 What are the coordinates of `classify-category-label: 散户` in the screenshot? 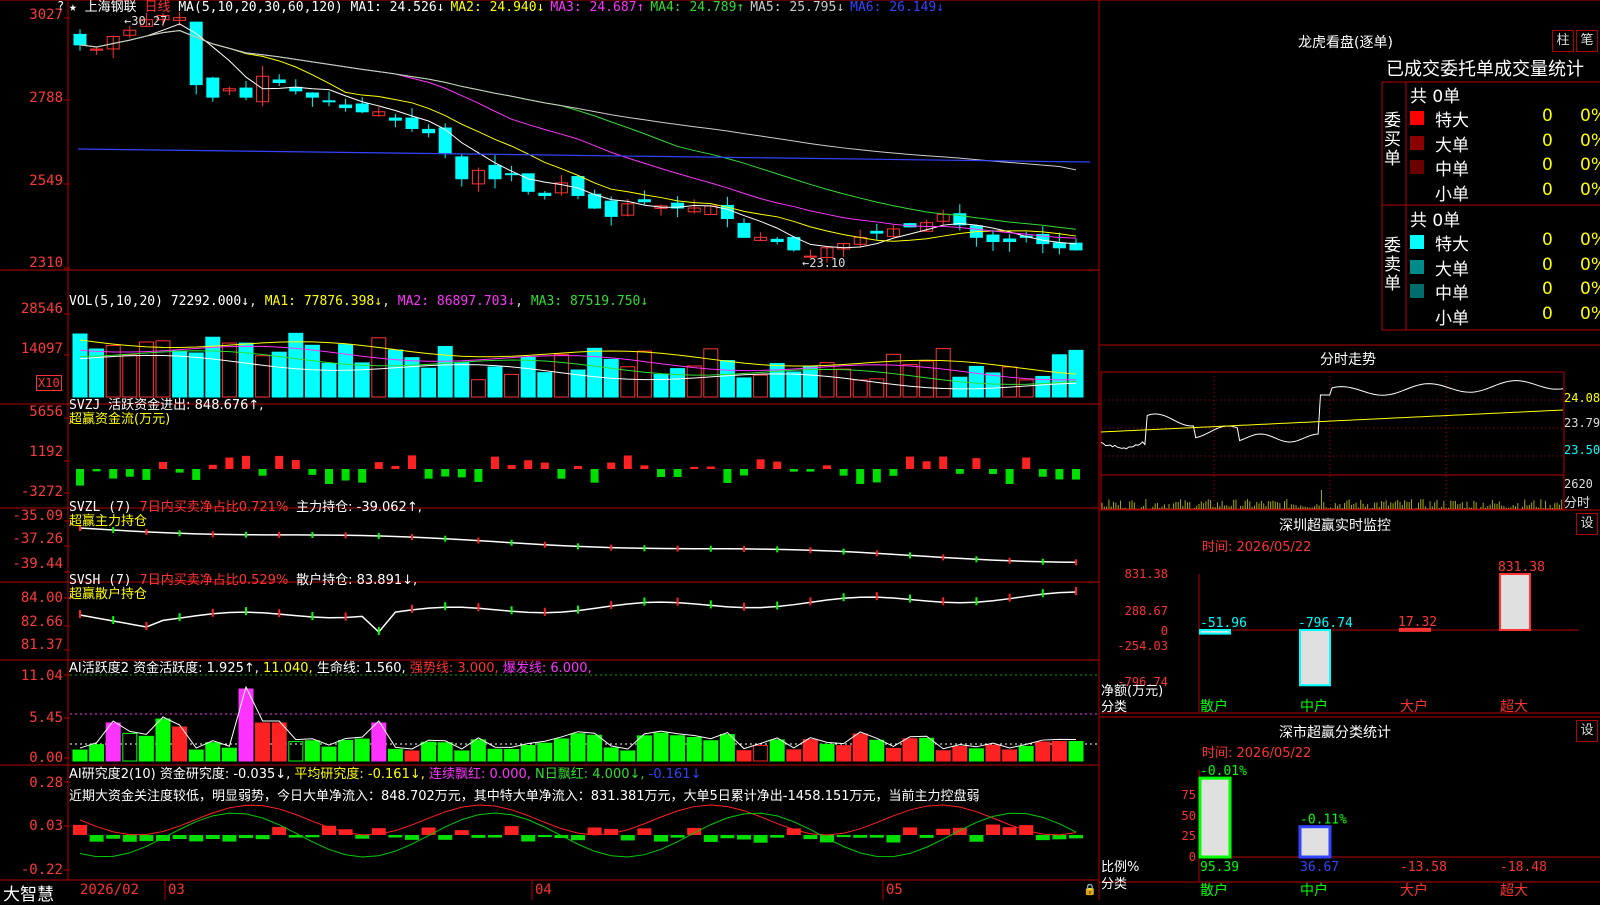 It's located at (1214, 890).